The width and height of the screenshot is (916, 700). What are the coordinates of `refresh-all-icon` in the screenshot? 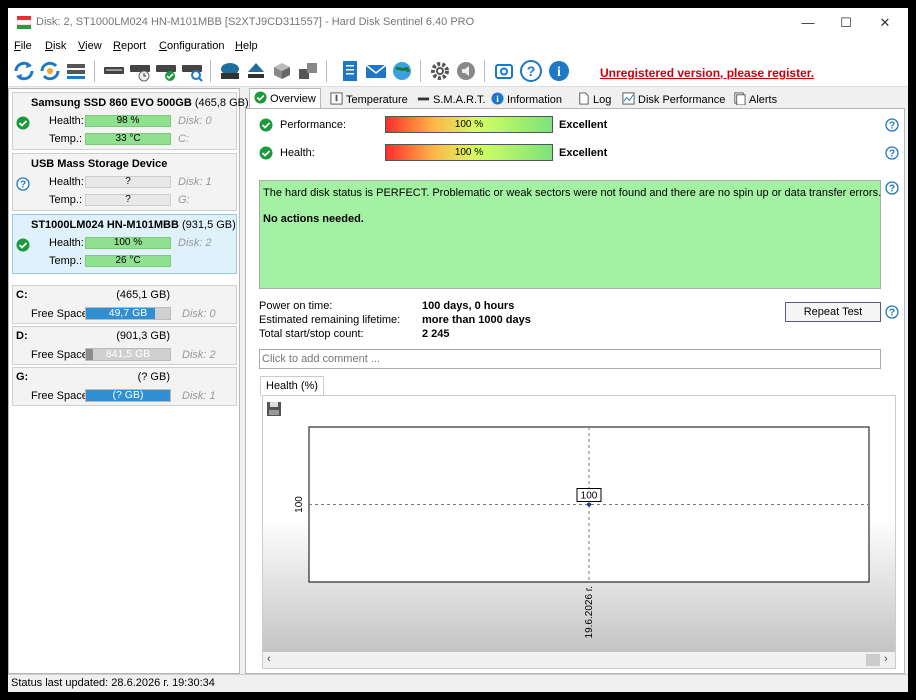 It's located at (50, 71).